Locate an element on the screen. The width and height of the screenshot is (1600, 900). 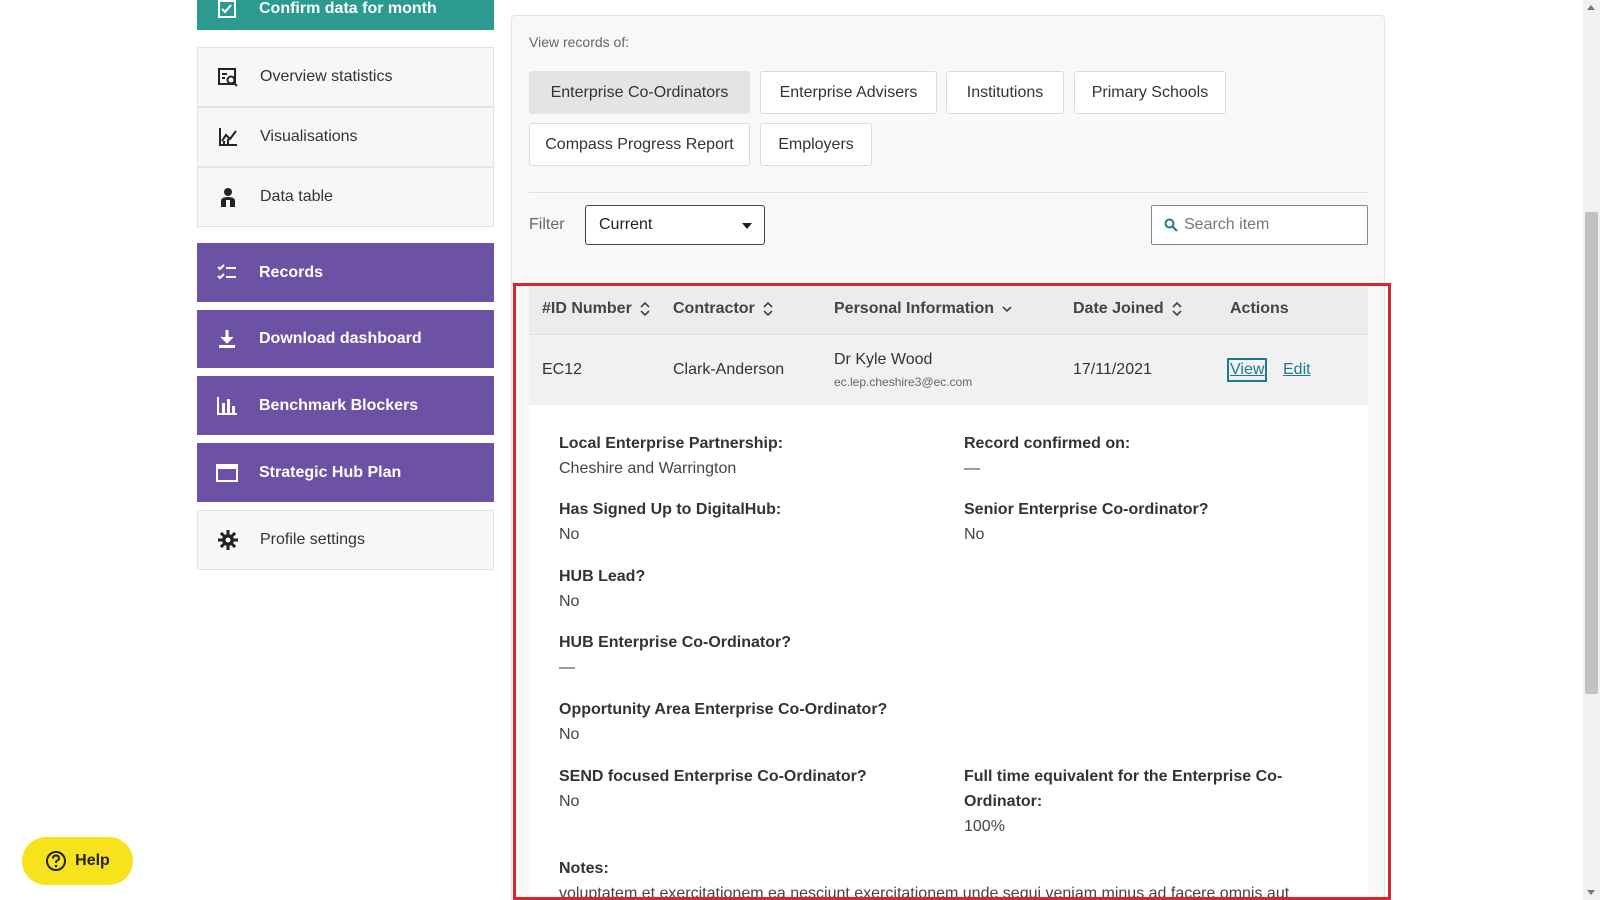
filter-label: Filter is located at coordinates (547, 224).